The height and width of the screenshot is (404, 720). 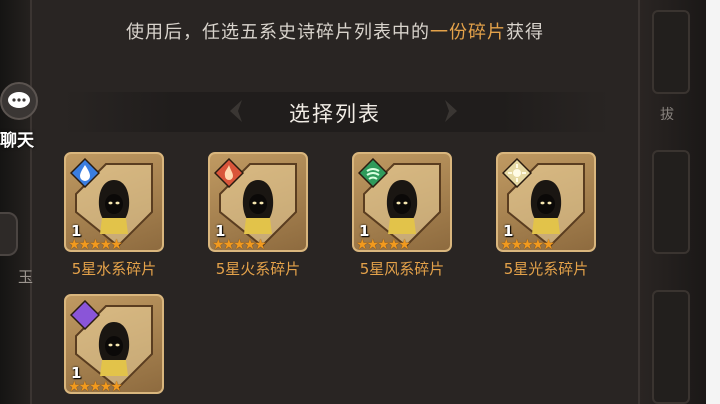 I want to click on chat-bubble-icon, so click(x=19, y=100).